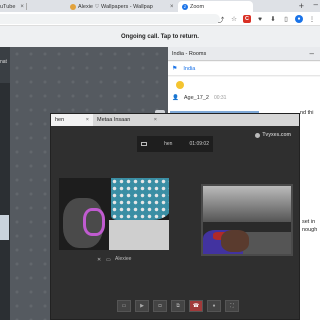 This screenshot has height=320, width=320. What do you see at coordinates (168, 144) in the screenshot?
I see `status-name: hen` at bounding box center [168, 144].